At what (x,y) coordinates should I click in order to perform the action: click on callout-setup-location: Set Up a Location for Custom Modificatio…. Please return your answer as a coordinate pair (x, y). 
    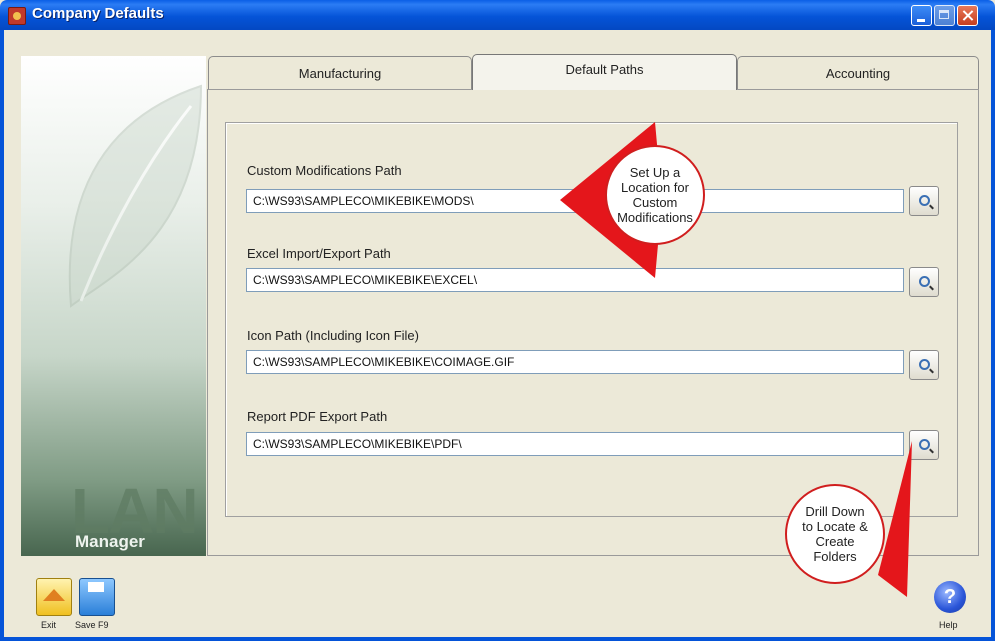
    Looking at the image, I should click on (655, 195).